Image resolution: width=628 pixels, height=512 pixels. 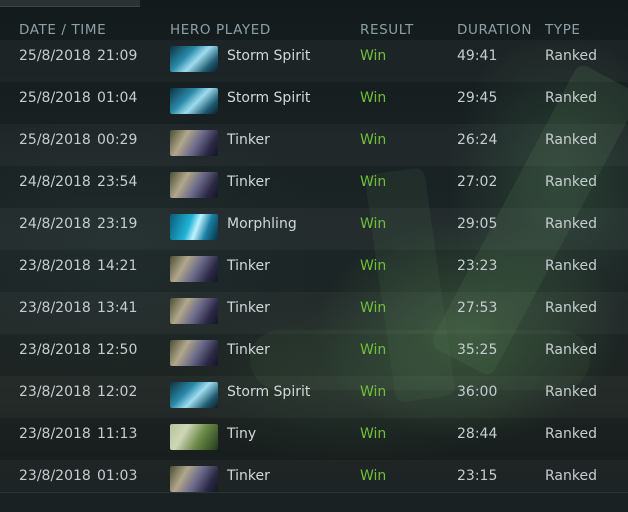 What do you see at coordinates (477, 98) in the screenshot?
I see `match-duration: 29:45` at bounding box center [477, 98].